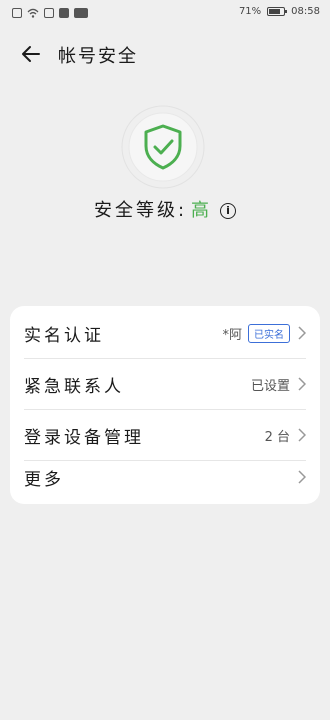 The width and height of the screenshot is (330, 720). I want to click on menu-item-label: 紧急联系人, so click(74, 387).